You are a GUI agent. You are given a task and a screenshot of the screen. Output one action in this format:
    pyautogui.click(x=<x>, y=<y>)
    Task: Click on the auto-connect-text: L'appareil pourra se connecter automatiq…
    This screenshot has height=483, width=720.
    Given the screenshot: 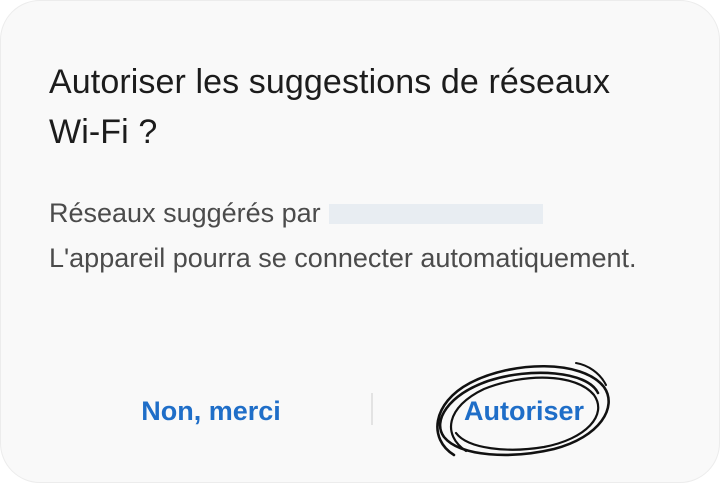 What is the action you would take?
    pyautogui.click(x=343, y=258)
    